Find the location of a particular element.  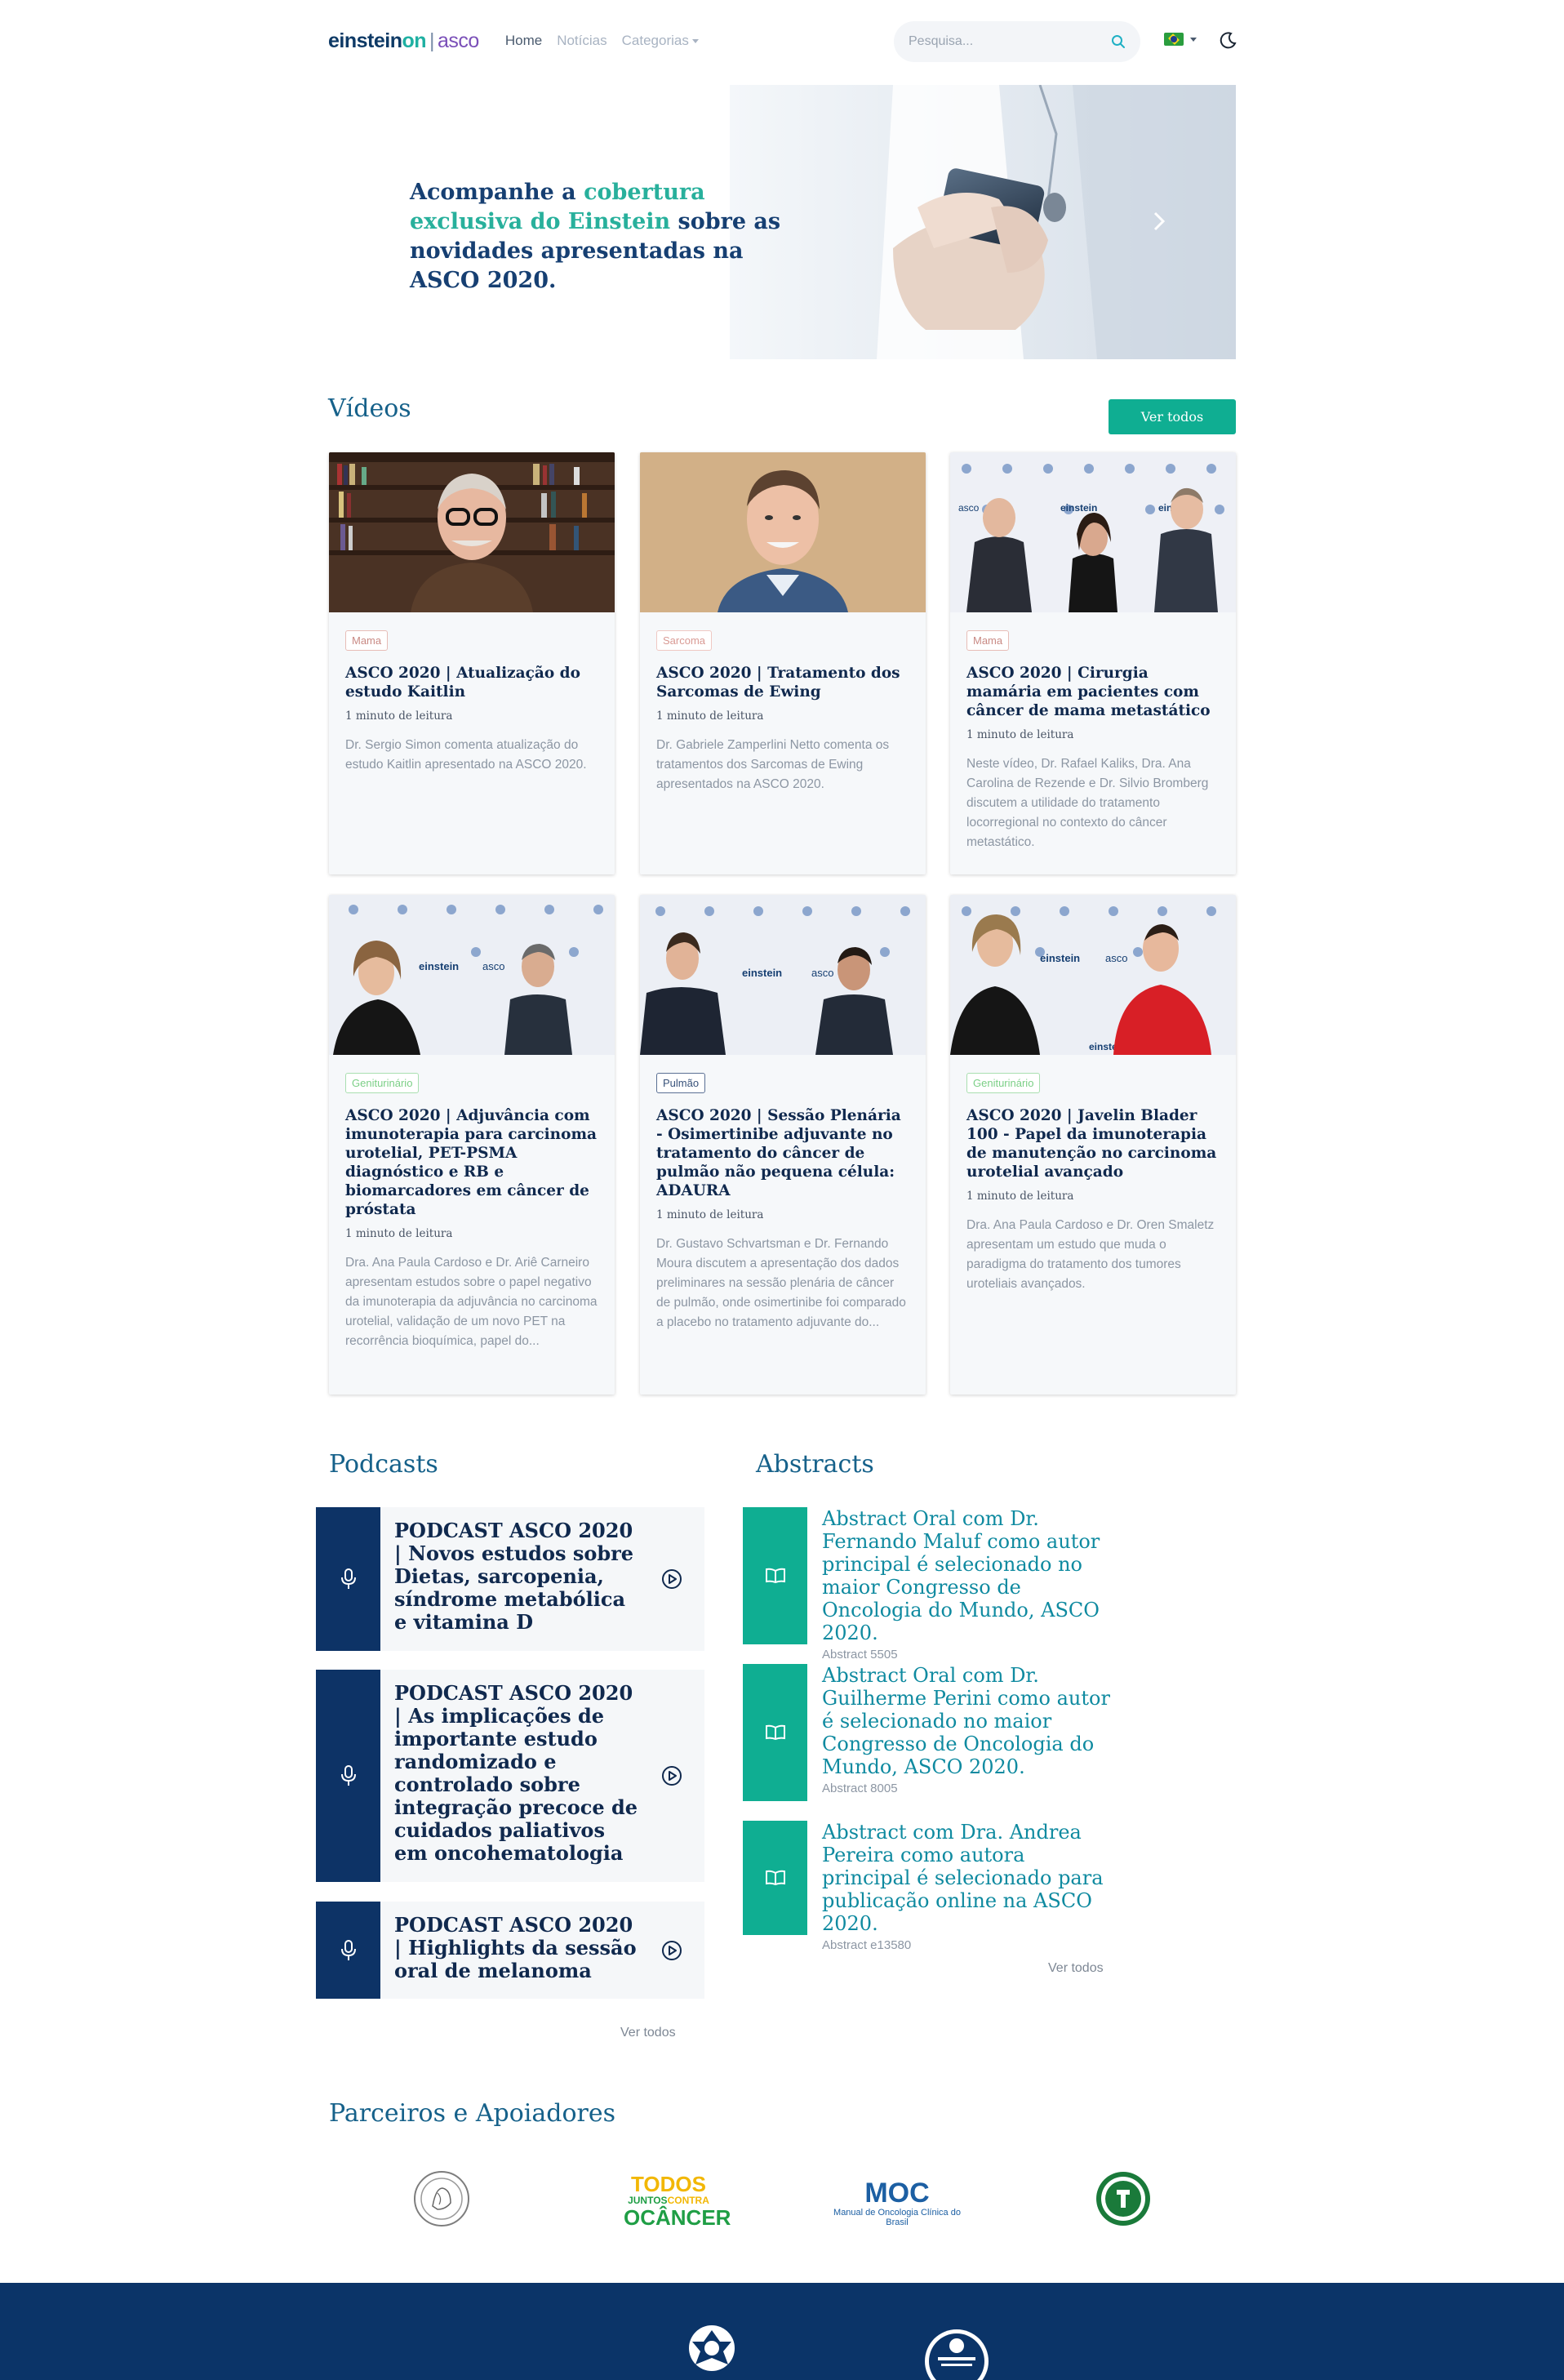

video-thumbnail: asco einstein einstein is located at coordinates (1093, 532).